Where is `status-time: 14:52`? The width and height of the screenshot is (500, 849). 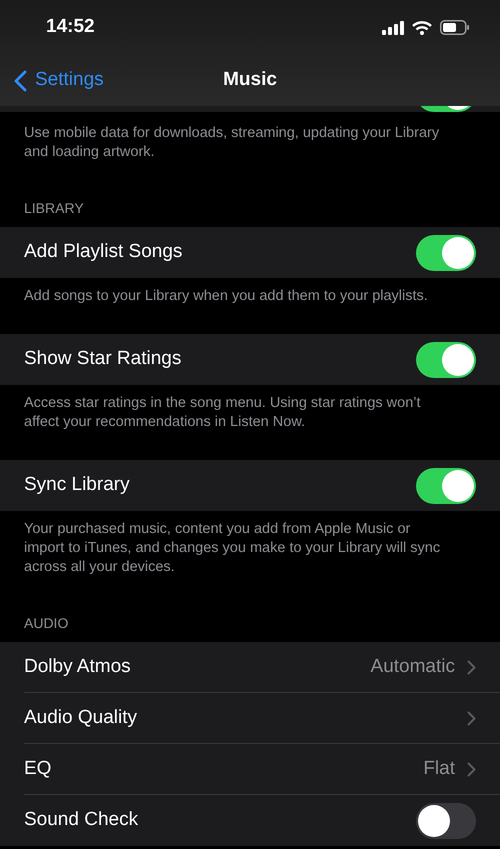 status-time: 14:52 is located at coordinates (70, 27).